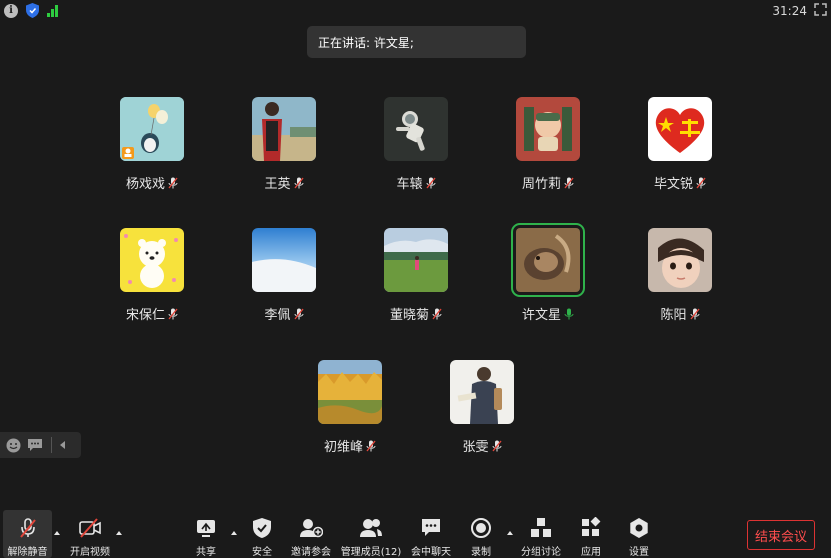 The height and width of the screenshot is (558, 831). What do you see at coordinates (343, 447) in the screenshot?
I see `participant-name: 初维峰` at bounding box center [343, 447].